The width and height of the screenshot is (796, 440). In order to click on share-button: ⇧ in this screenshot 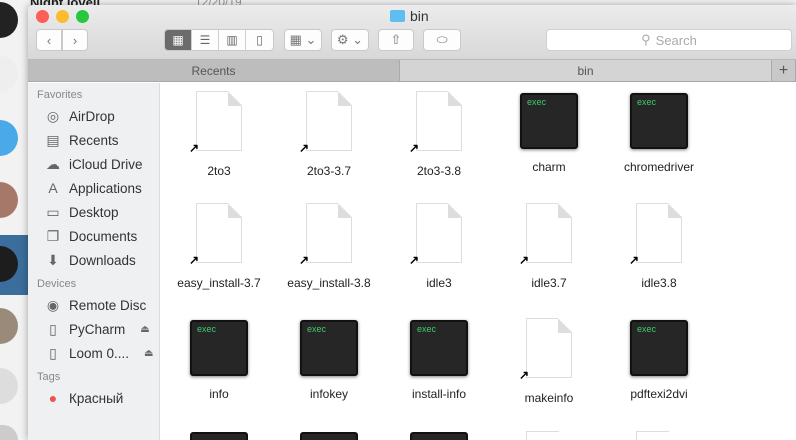, I will do `click(396, 40)`.